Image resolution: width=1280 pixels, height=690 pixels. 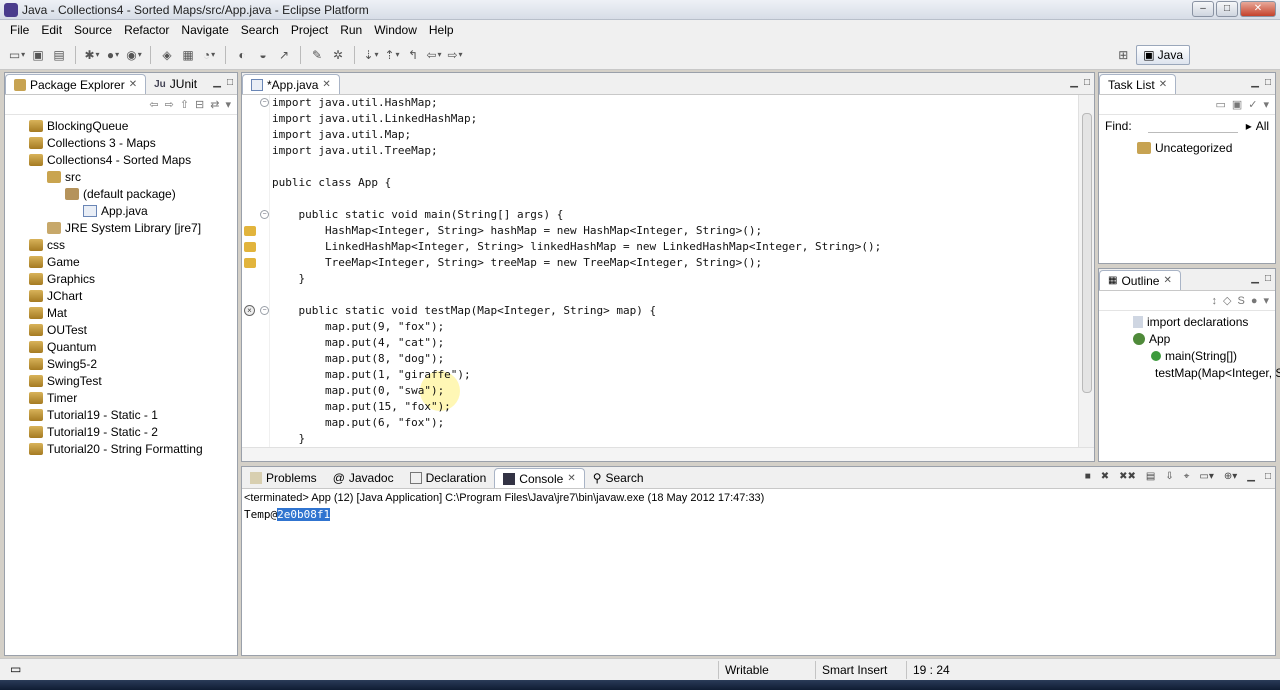 I want to click on terminate-icon: ■, so click(x=1088, y=476).